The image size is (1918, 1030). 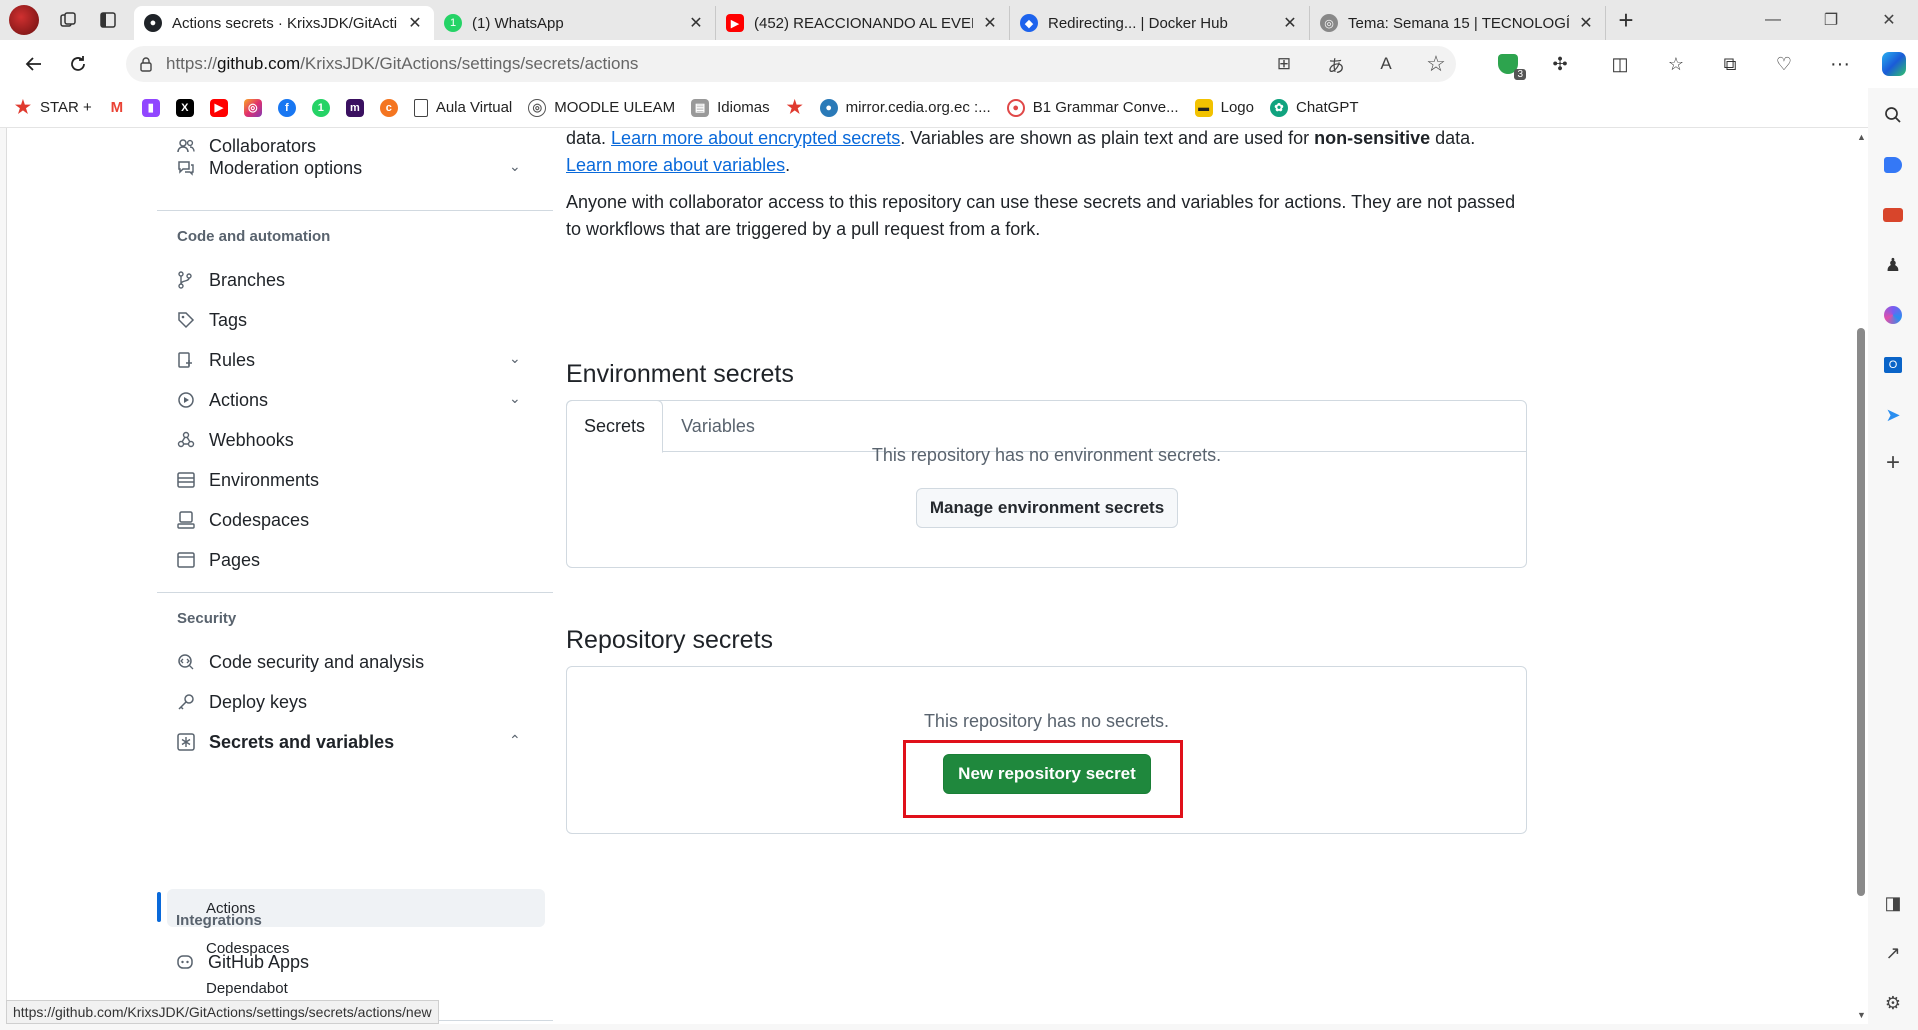 What do you see at coordinates (243, 520) in the screenshot?
I see `sidebar-item-codespaces: Codespaces` at bounding box center [243, 520].